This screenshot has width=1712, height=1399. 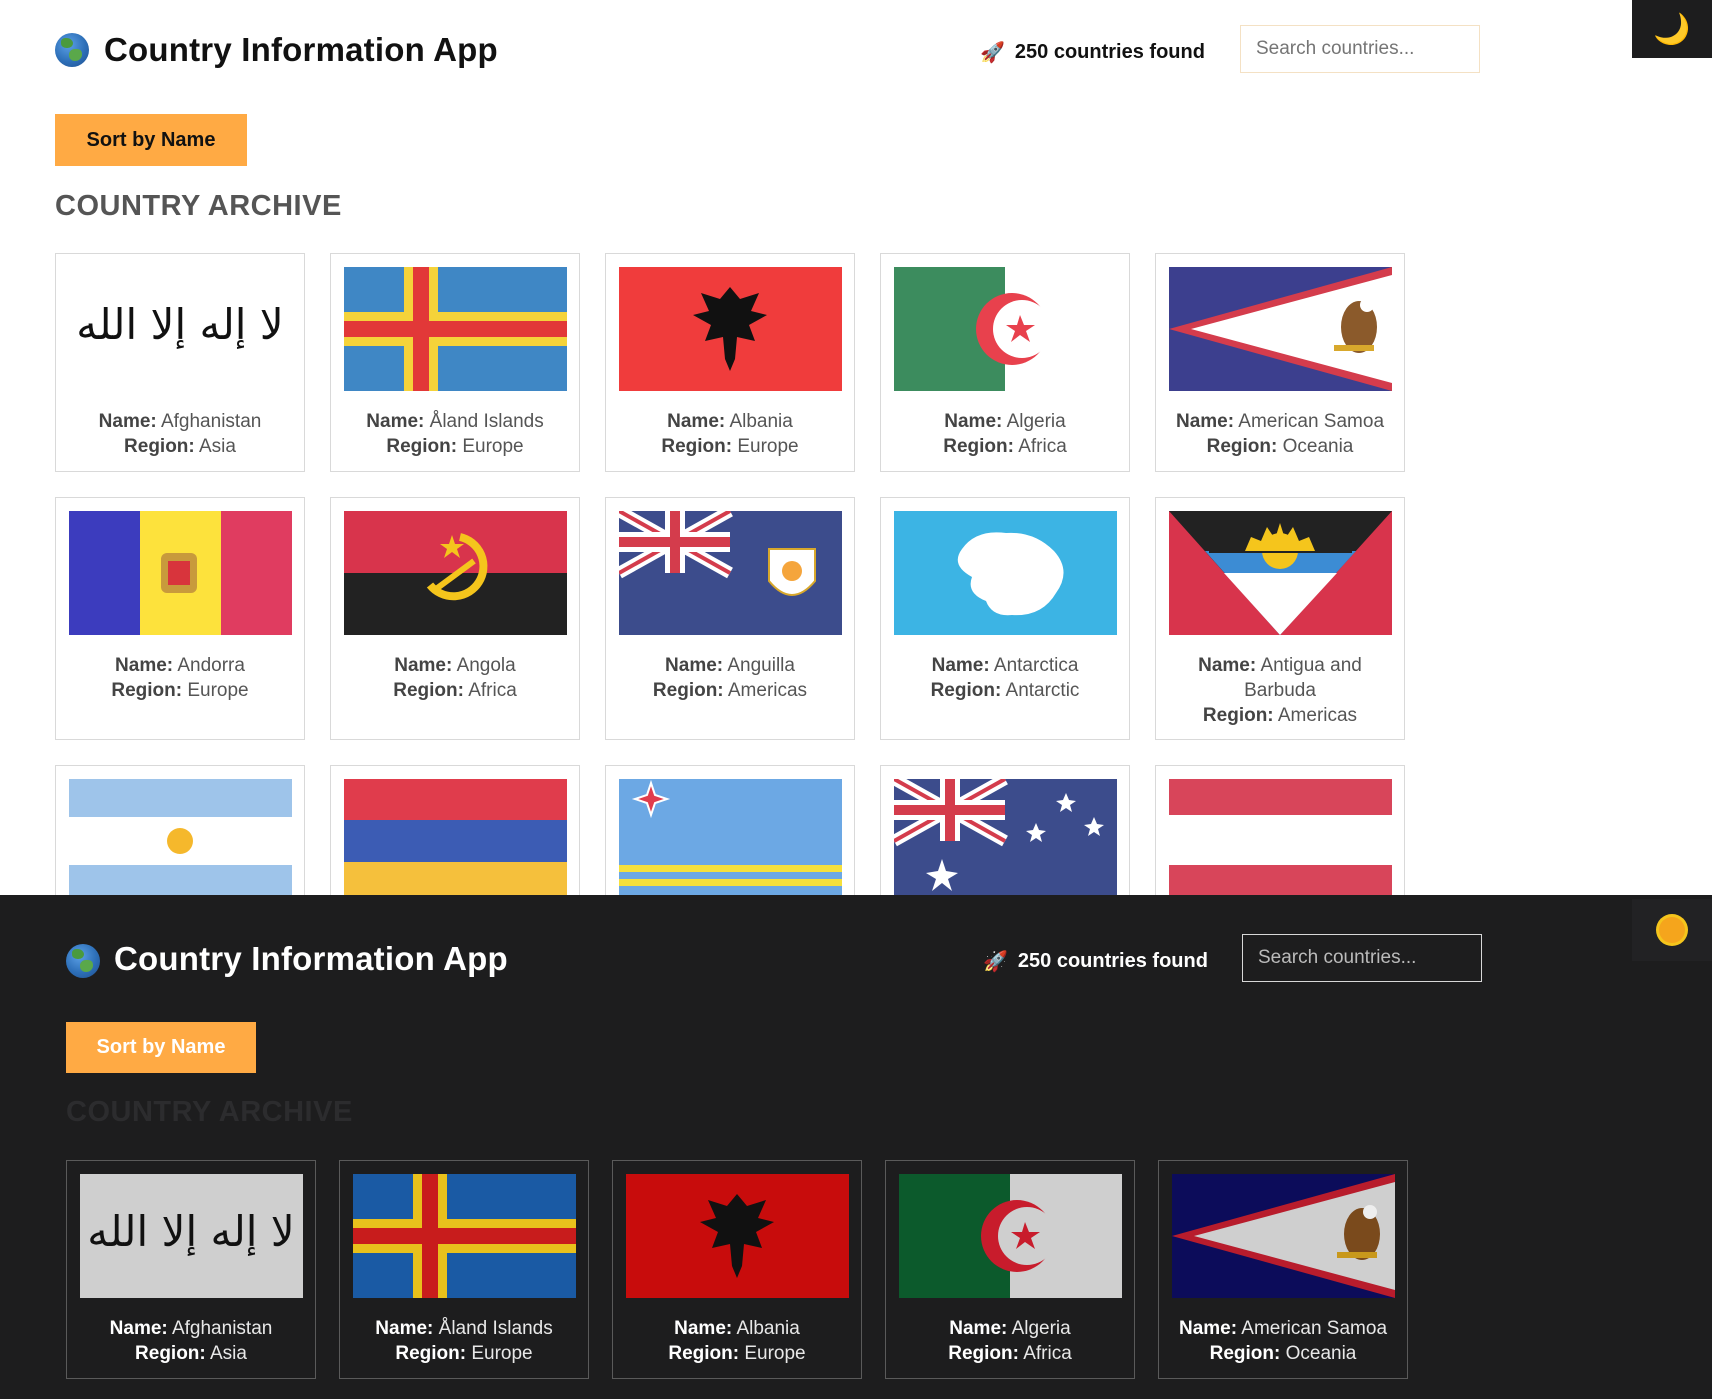 What do you see at coordinates (761, 421) in the screenshot?
I see `country-name: Albania` at bounding box center [761, 421].